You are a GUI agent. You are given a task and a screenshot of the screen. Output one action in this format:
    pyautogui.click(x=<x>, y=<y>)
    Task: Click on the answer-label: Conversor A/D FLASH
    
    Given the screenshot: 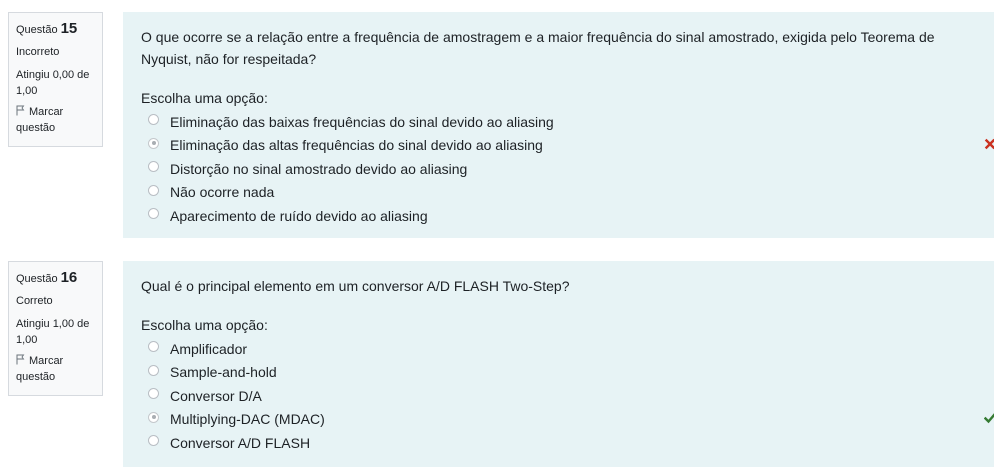 What is the action you would take?
    pyautogui.click(x=240, y=442)
    